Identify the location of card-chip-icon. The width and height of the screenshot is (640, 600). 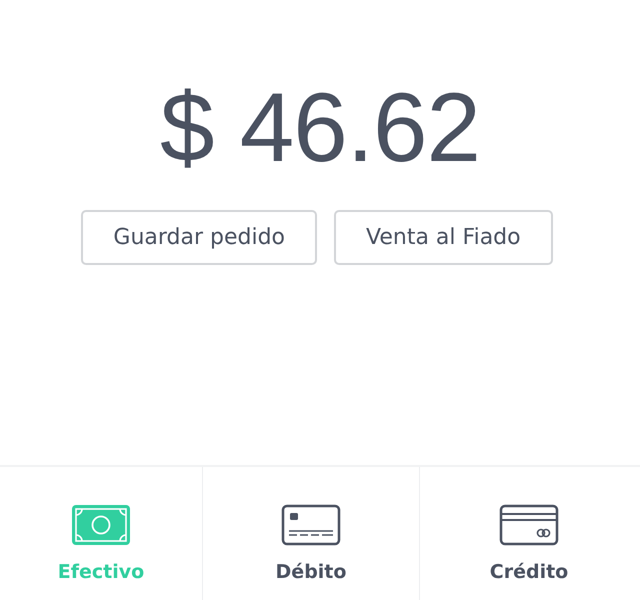
(311, 525).